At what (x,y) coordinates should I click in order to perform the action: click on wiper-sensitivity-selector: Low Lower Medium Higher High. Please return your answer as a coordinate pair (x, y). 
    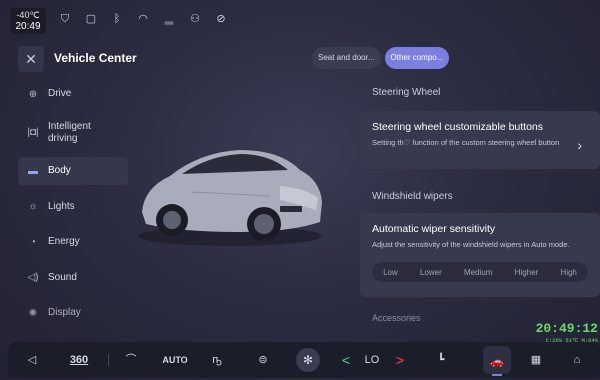
    Looking at the image, I should click on (480, 272).